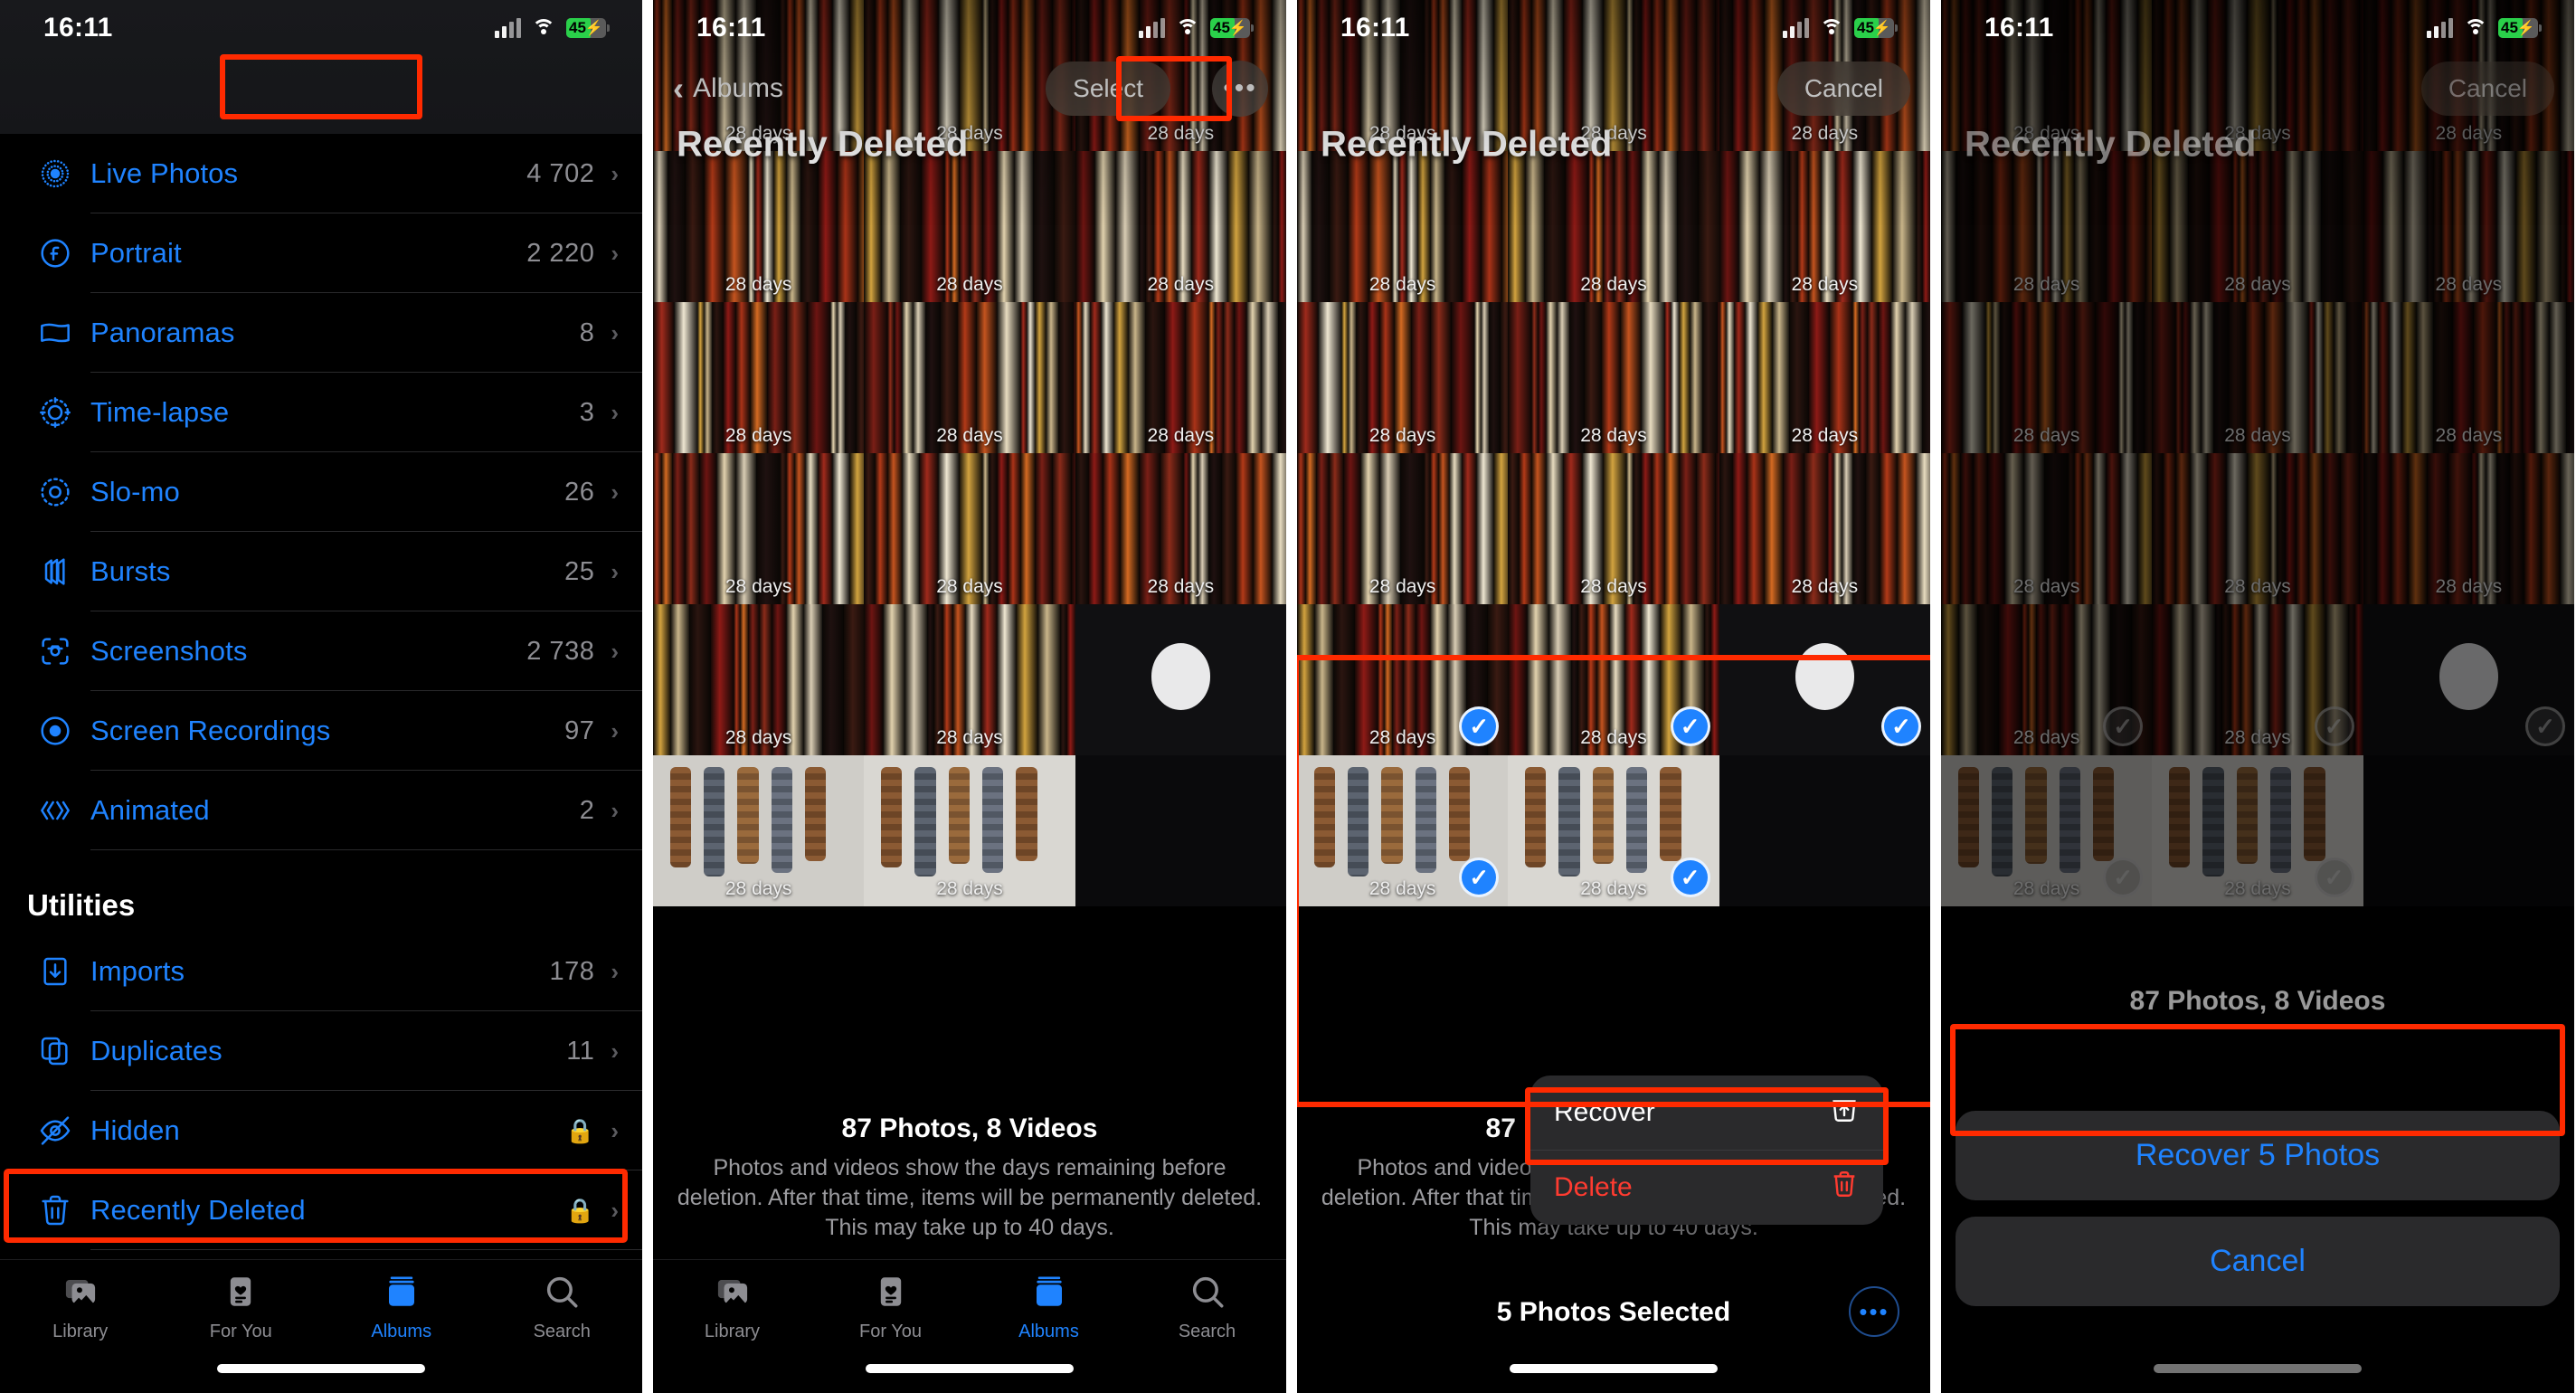  I want to click on album-row-animated: Animated 2 ›, so click(321, 810).